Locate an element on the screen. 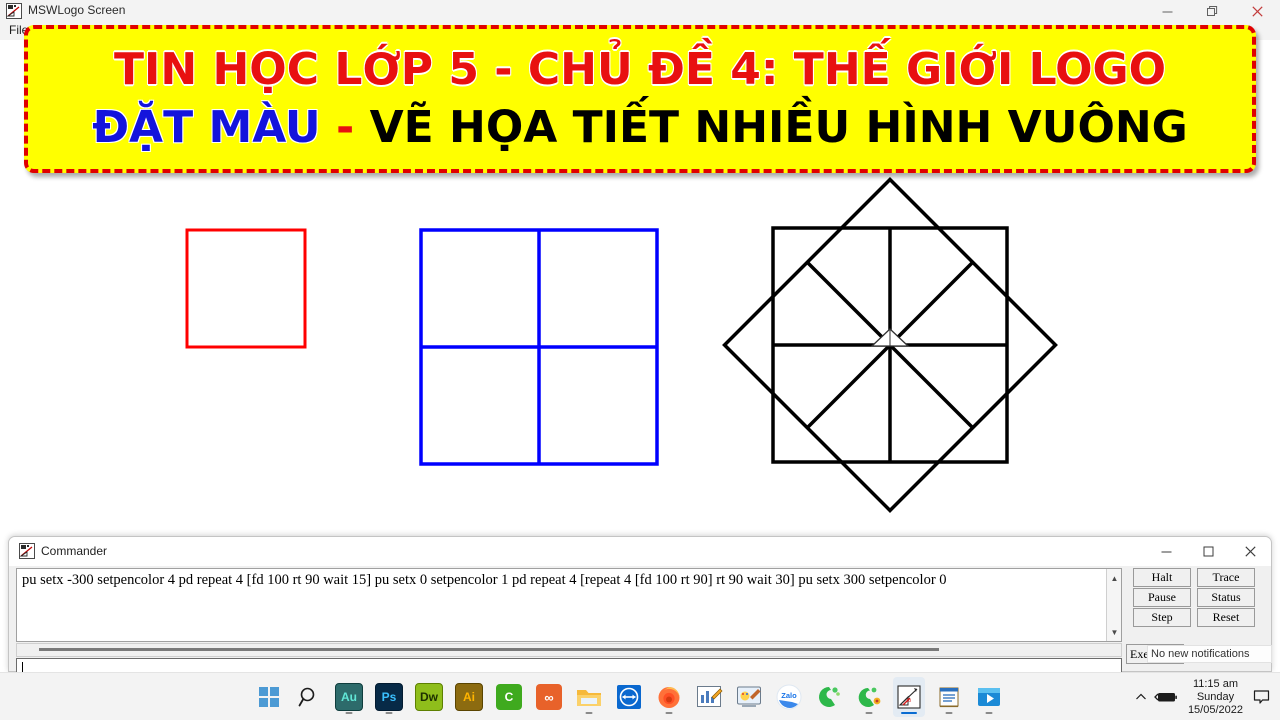 The image size is (1280, 720). taskbar-item-bandicut is located at coordinates (869, 697).